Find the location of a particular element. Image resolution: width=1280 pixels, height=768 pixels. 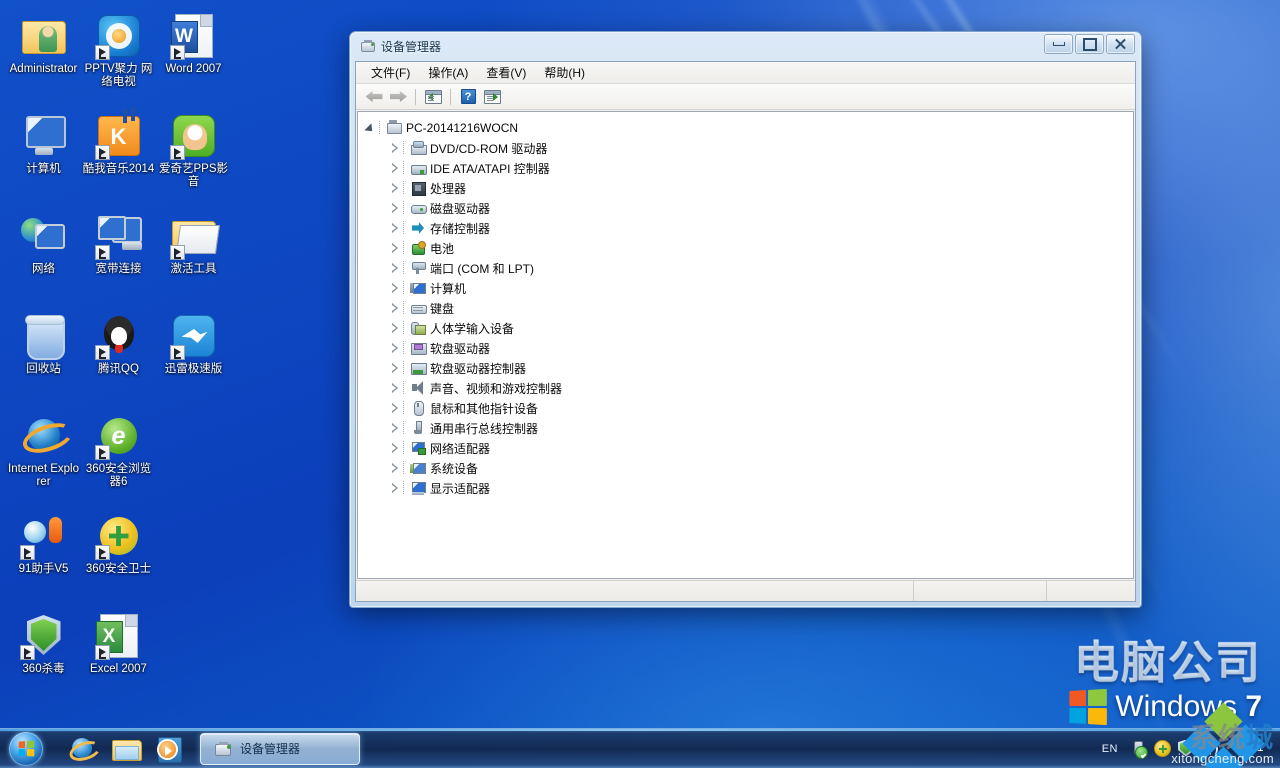

show-console-tree-button is located at coordinates (433, 97).